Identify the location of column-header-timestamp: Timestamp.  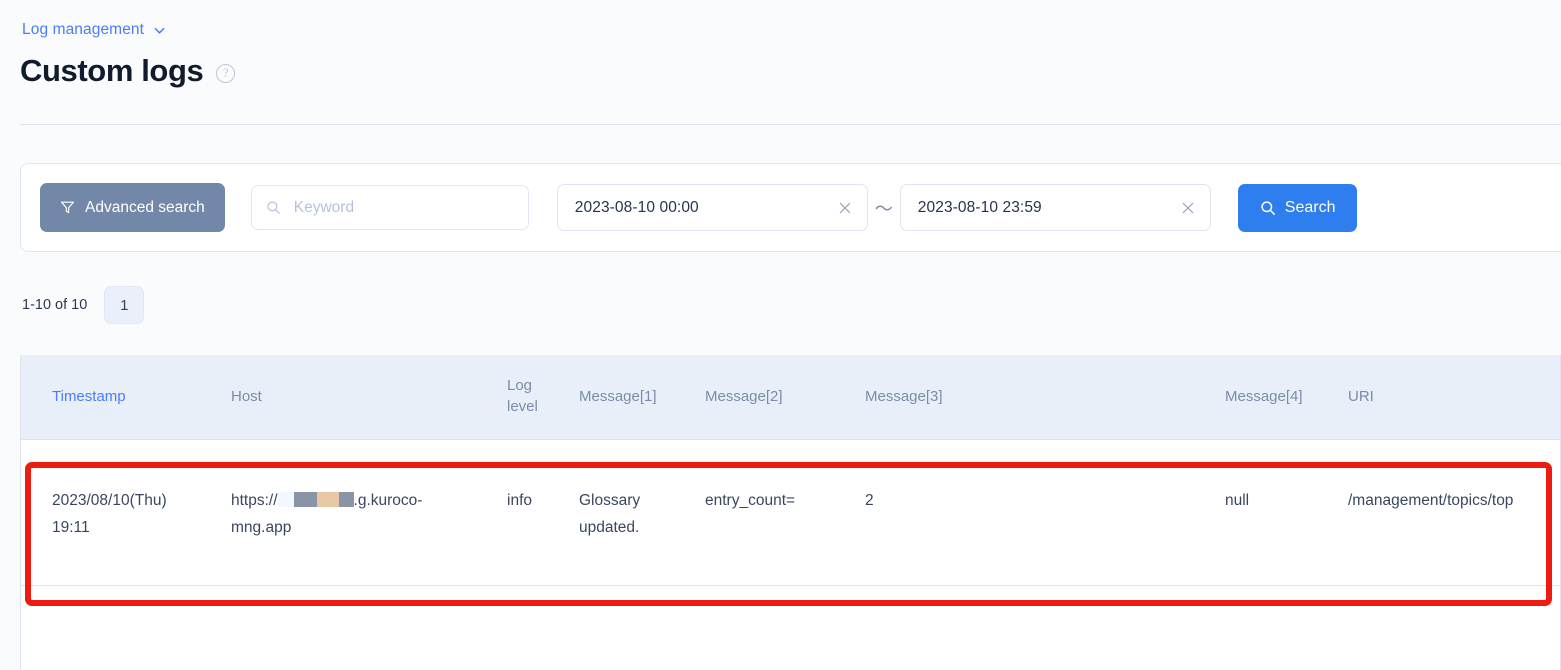
(107, 396).